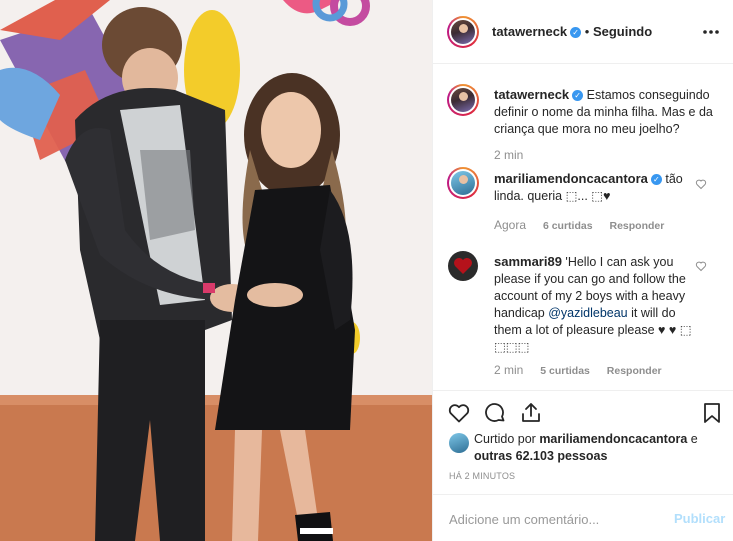  Describe the element at coordinates (571, 178) in the screenshot. I see `comment-1-author: mariliamendoncacantora` at that location.